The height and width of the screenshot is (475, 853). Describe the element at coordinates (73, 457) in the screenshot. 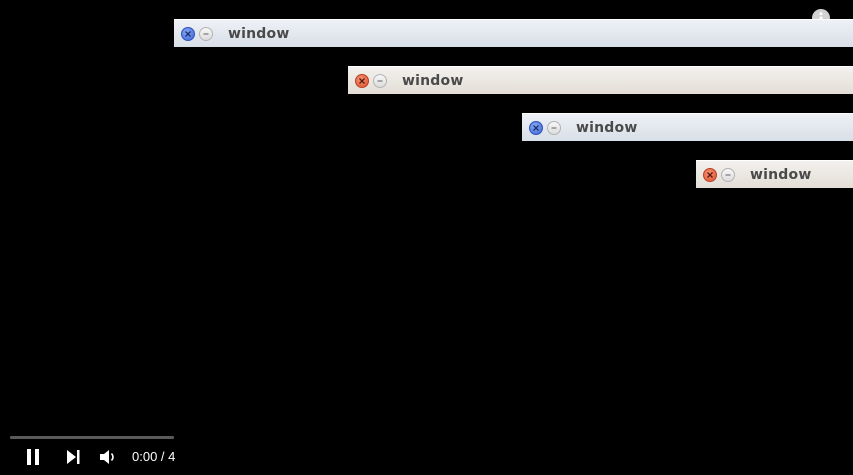

I see `skip-next-icon` at that location.